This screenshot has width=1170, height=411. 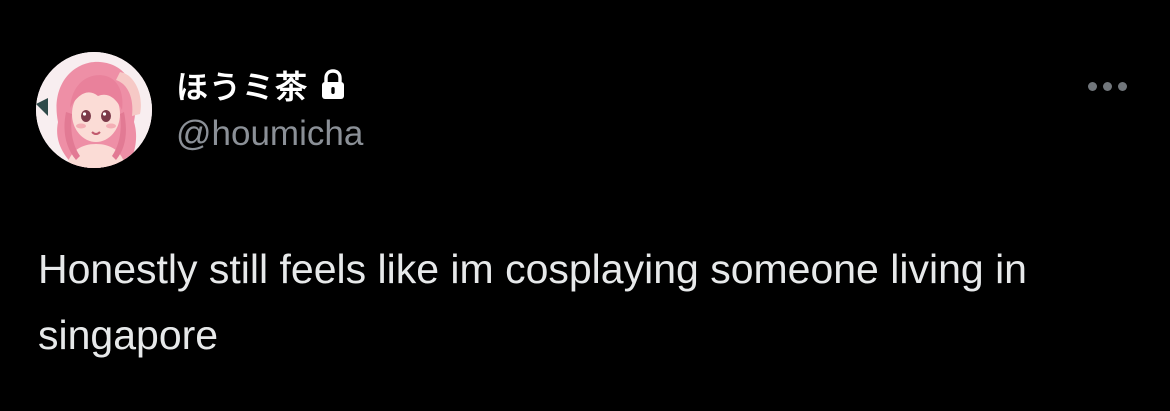 I want to click on avatar, so click(x=94, y=110).